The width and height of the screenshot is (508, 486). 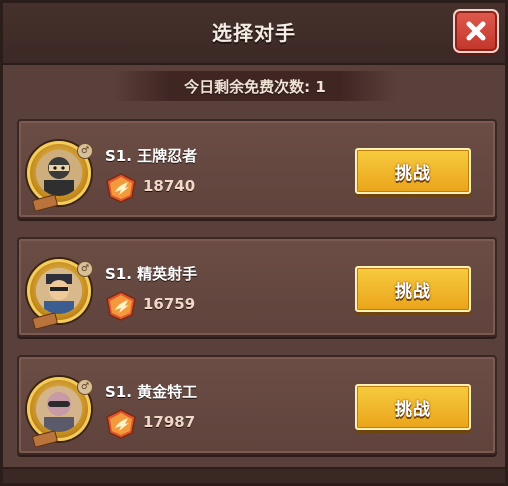 I want to click on dialog-title: 选择对手, so click(x=254, y=33).